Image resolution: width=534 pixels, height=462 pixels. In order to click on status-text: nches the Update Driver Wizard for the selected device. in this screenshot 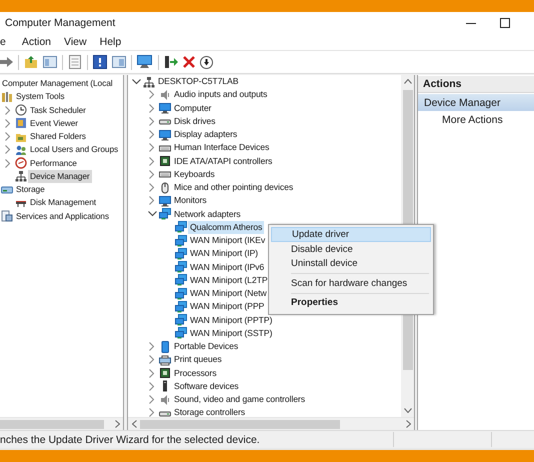, I will do `click(130, 440)`.